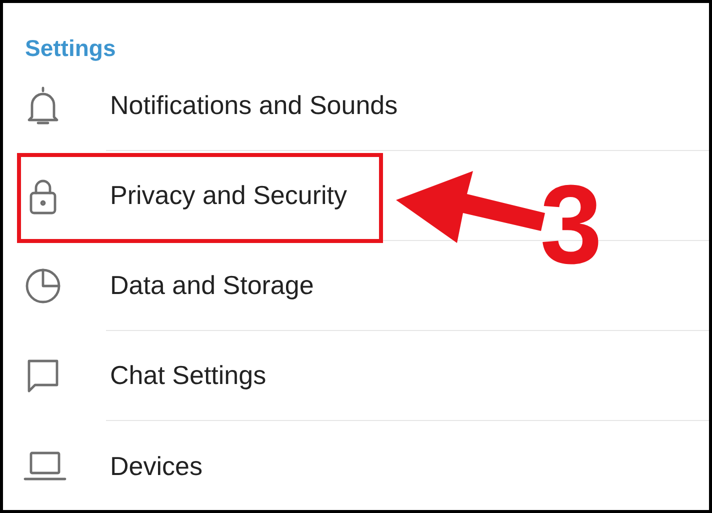  What do you see at coordinates (212, 285) in the screenshot?
I see `settings-item: Data and Storage` at bounding box center [212, 285].